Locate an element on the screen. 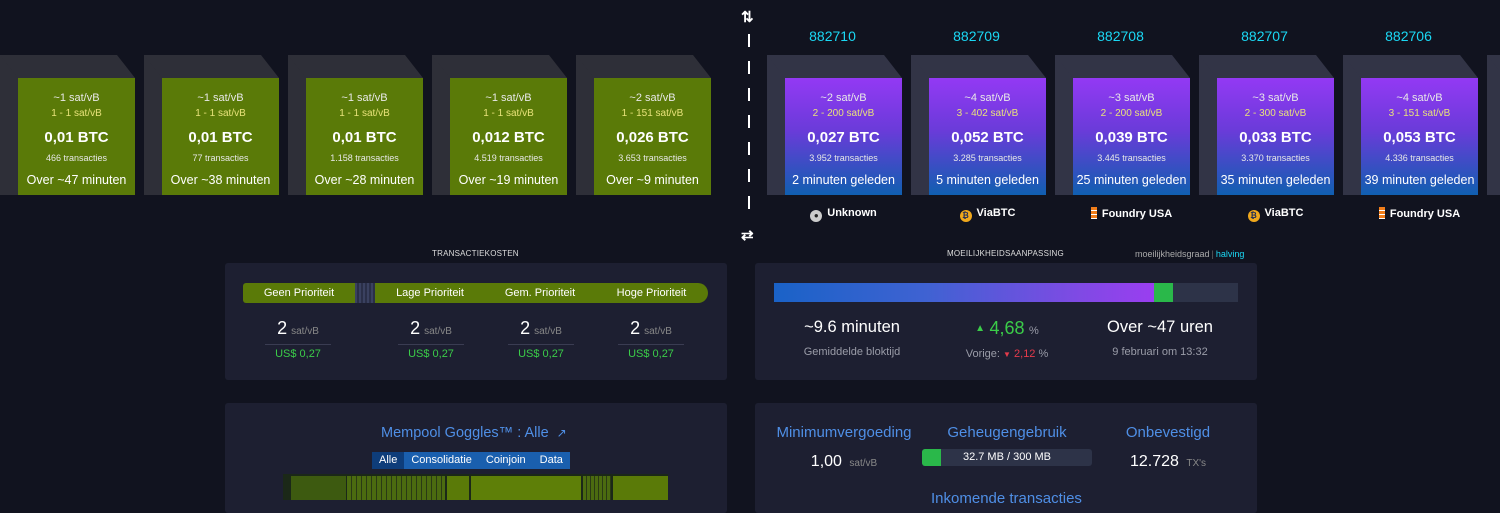 The width and height of the screenshot is (1500, 513). fee-range: 1 - 151 sat/vB is located at coordinates (652, 113).